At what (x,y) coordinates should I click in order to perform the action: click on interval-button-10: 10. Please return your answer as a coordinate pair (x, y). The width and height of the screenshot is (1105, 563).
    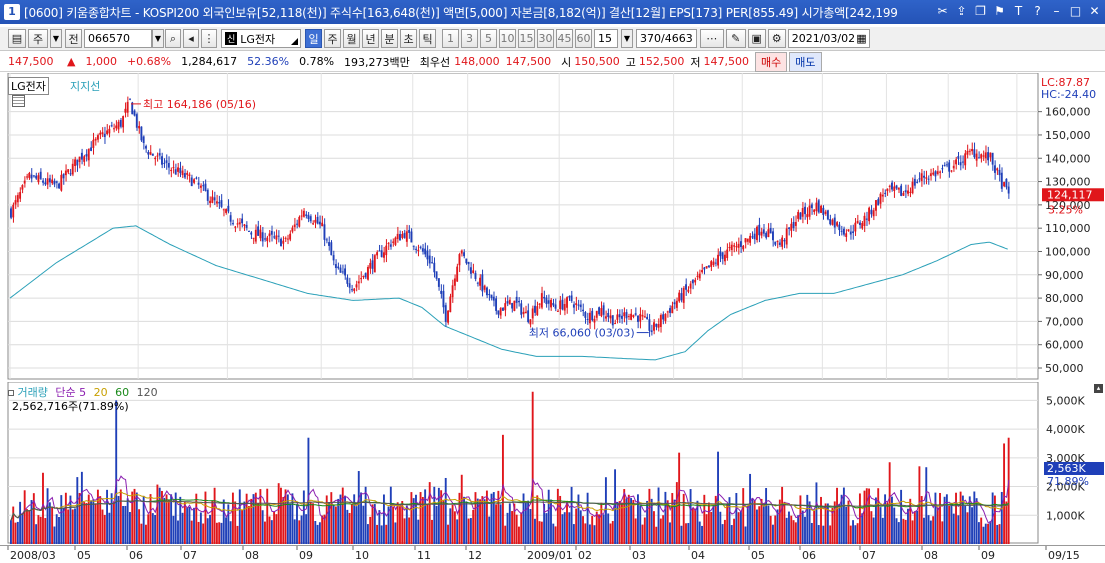
    Looking at the image, I should click on (507, 38).